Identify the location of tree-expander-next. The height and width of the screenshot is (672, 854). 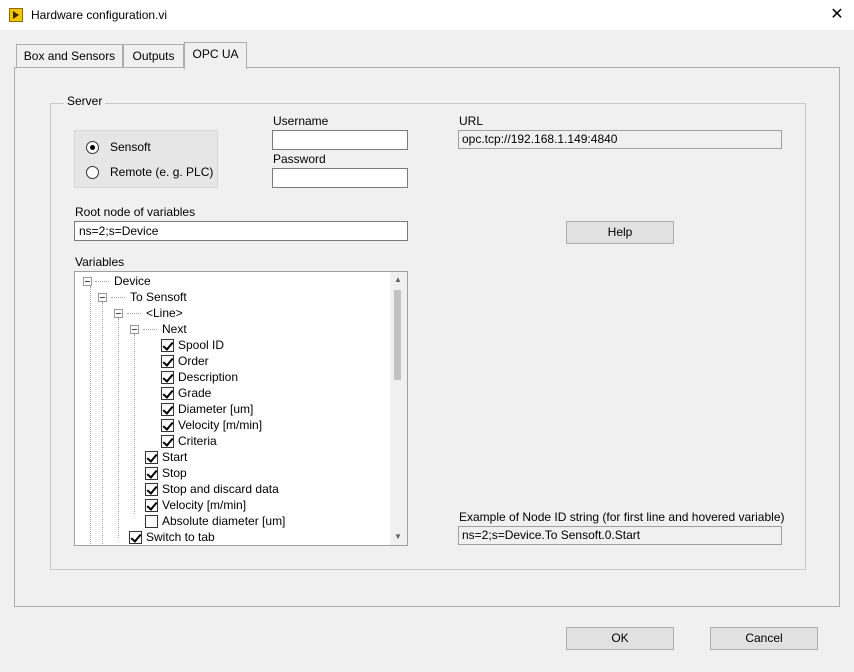
(134, 329).